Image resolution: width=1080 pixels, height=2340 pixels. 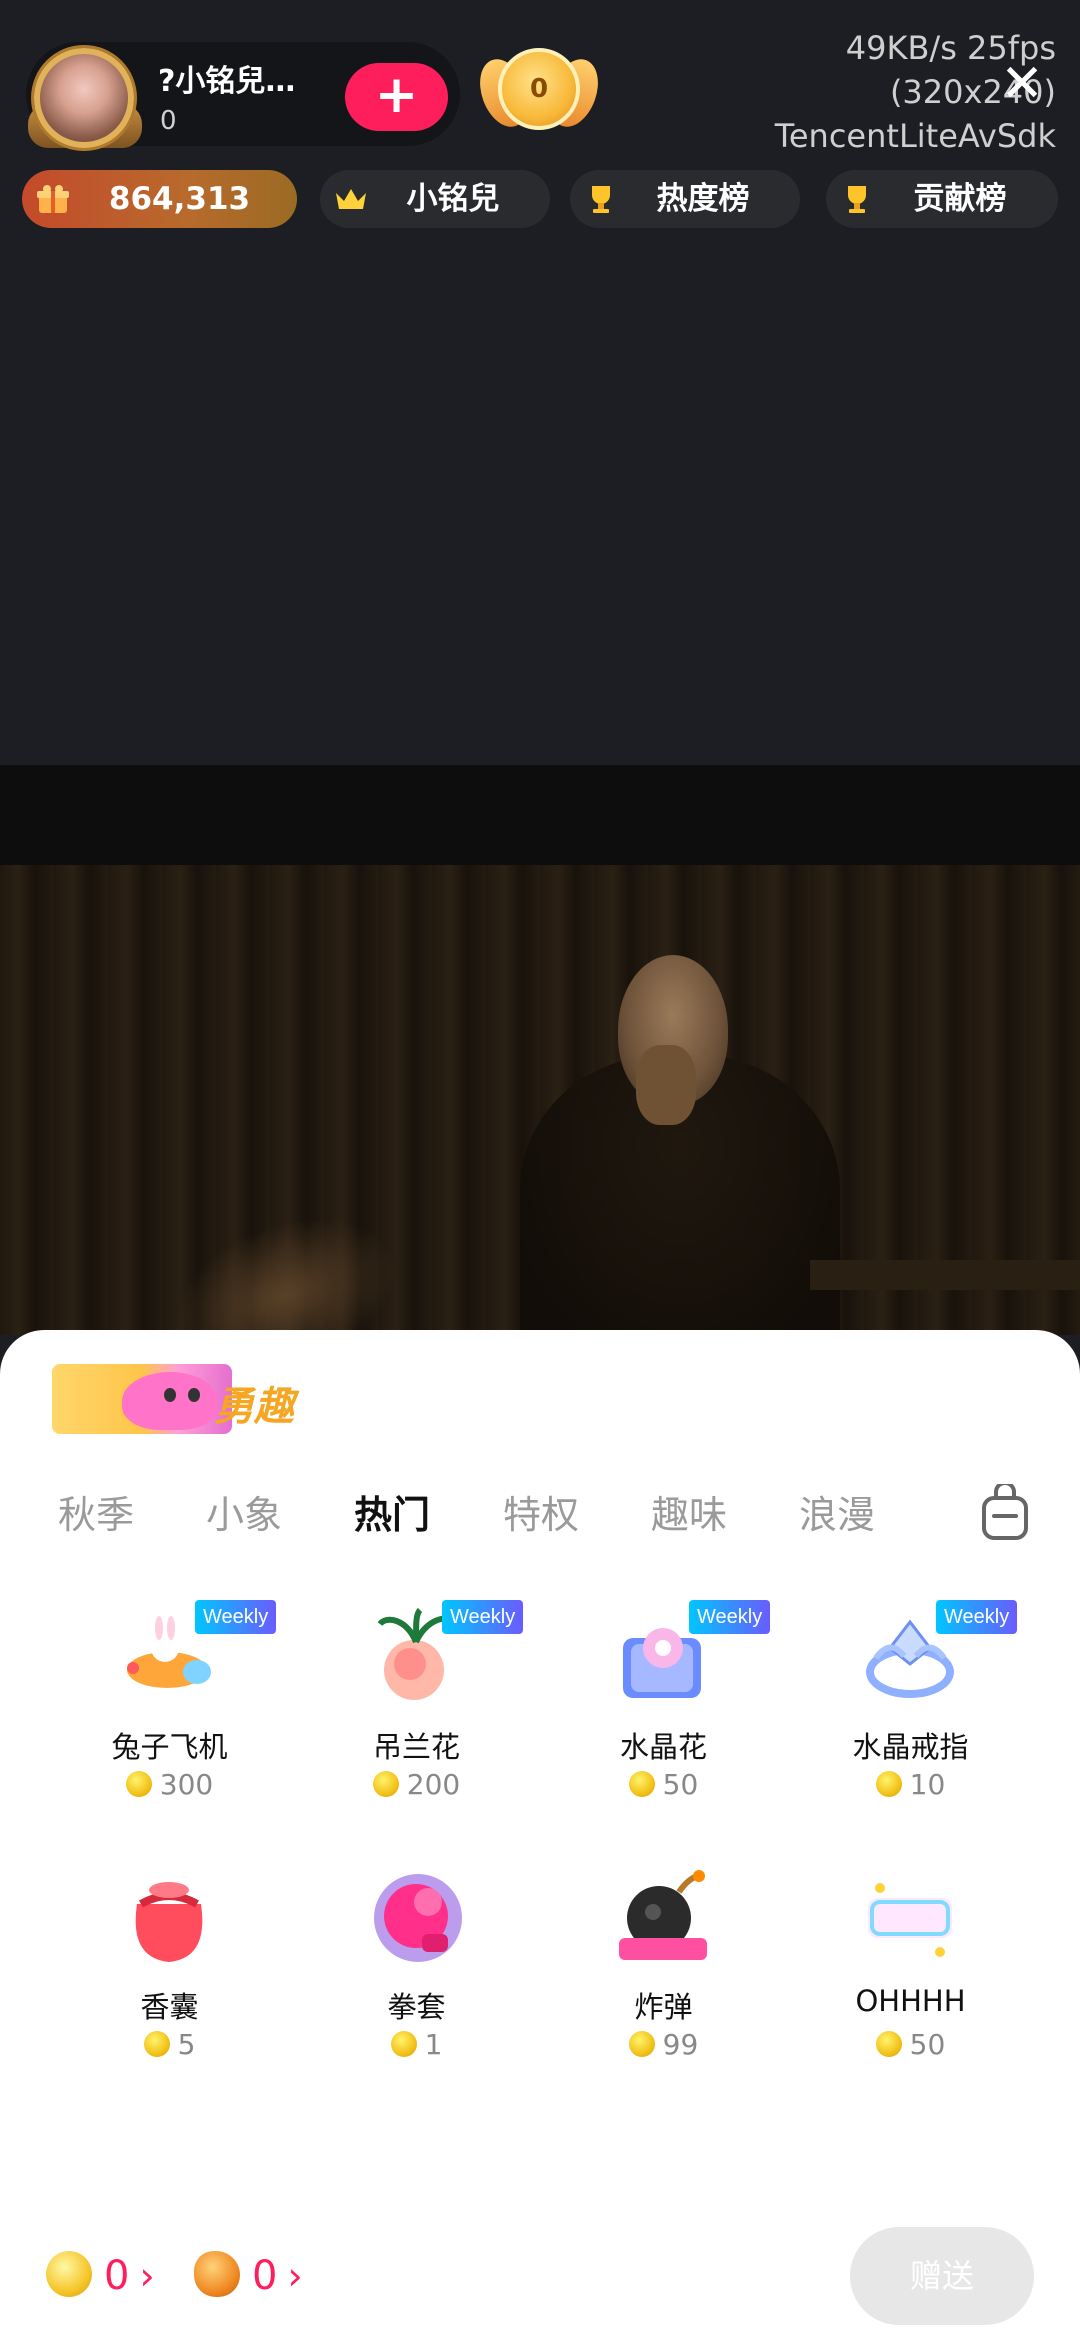 What do you see at coordinates (1005, 1513) in the screenshot?
I see `backpack-icon` at bounding box center [1005, 1513].